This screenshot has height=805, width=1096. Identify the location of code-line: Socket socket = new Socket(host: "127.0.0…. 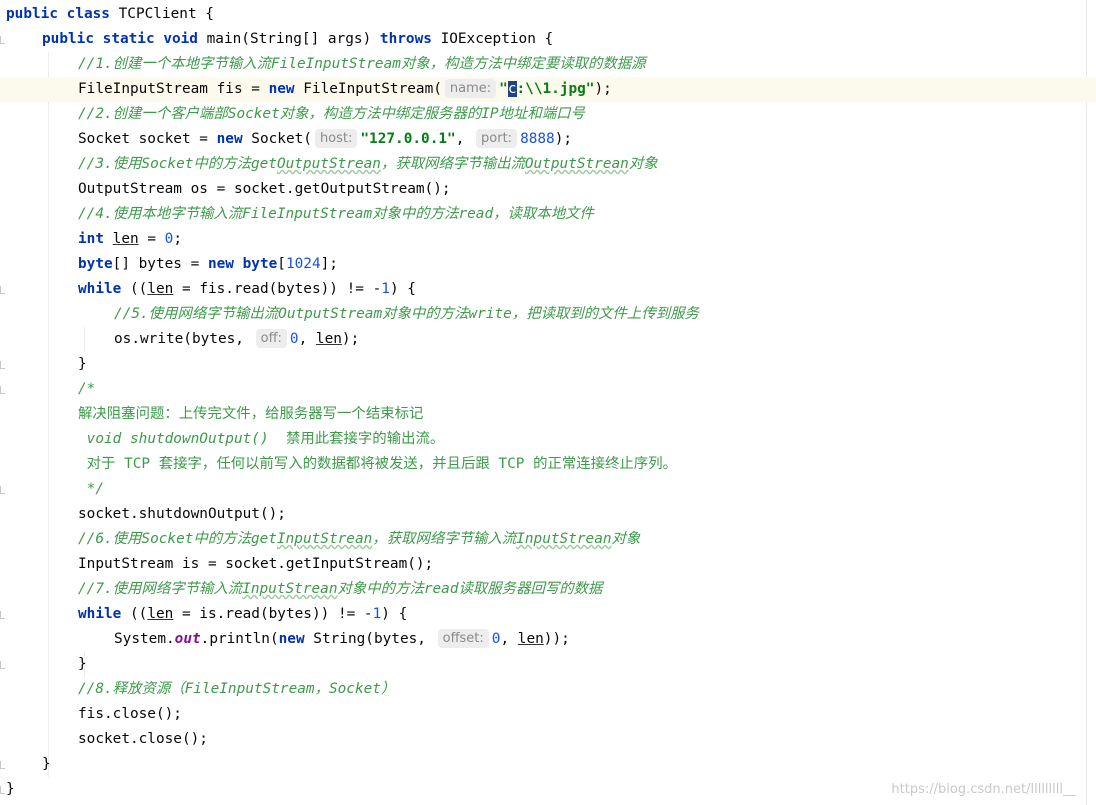
(548, 139).